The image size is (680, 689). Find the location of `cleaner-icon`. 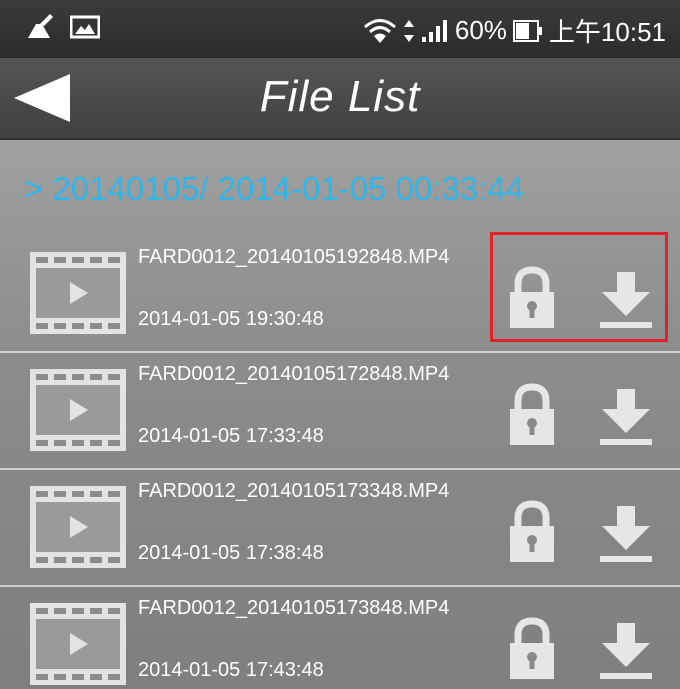

cleaner-icon is located at coordinates (41, 27).